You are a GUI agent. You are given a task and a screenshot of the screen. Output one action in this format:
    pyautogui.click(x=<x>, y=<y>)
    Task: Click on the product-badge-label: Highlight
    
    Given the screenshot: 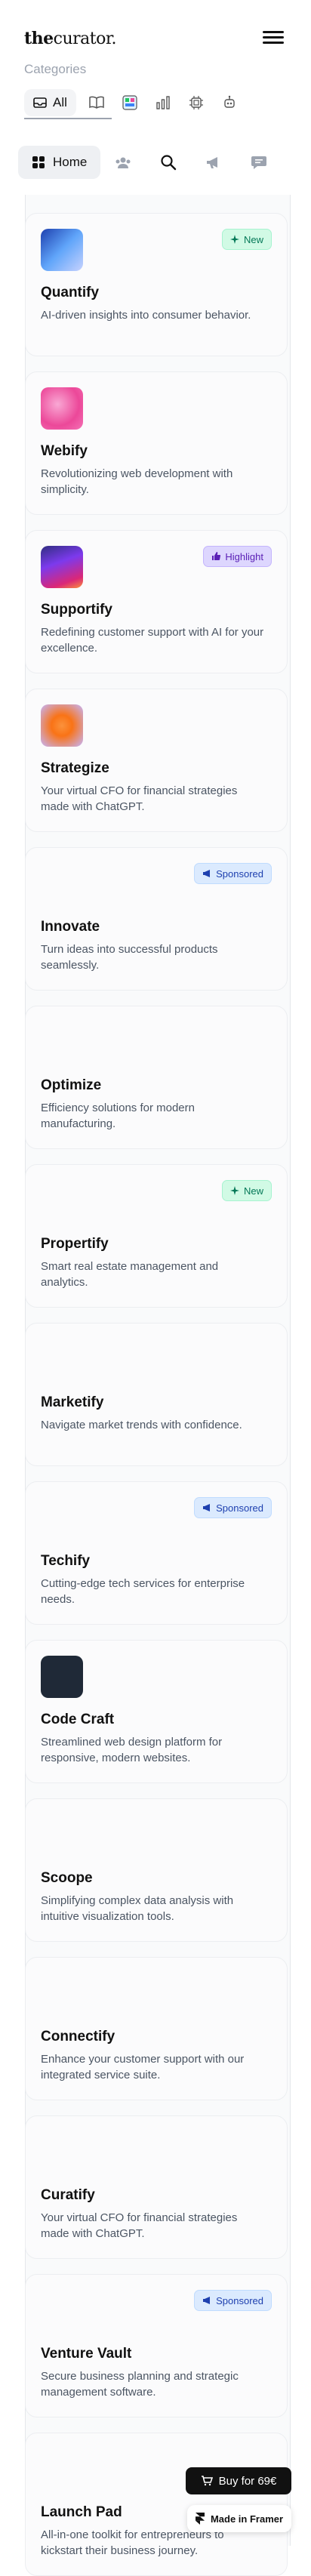 What is the action you would take?
    pyautogui.click(x=244, y=556)
    